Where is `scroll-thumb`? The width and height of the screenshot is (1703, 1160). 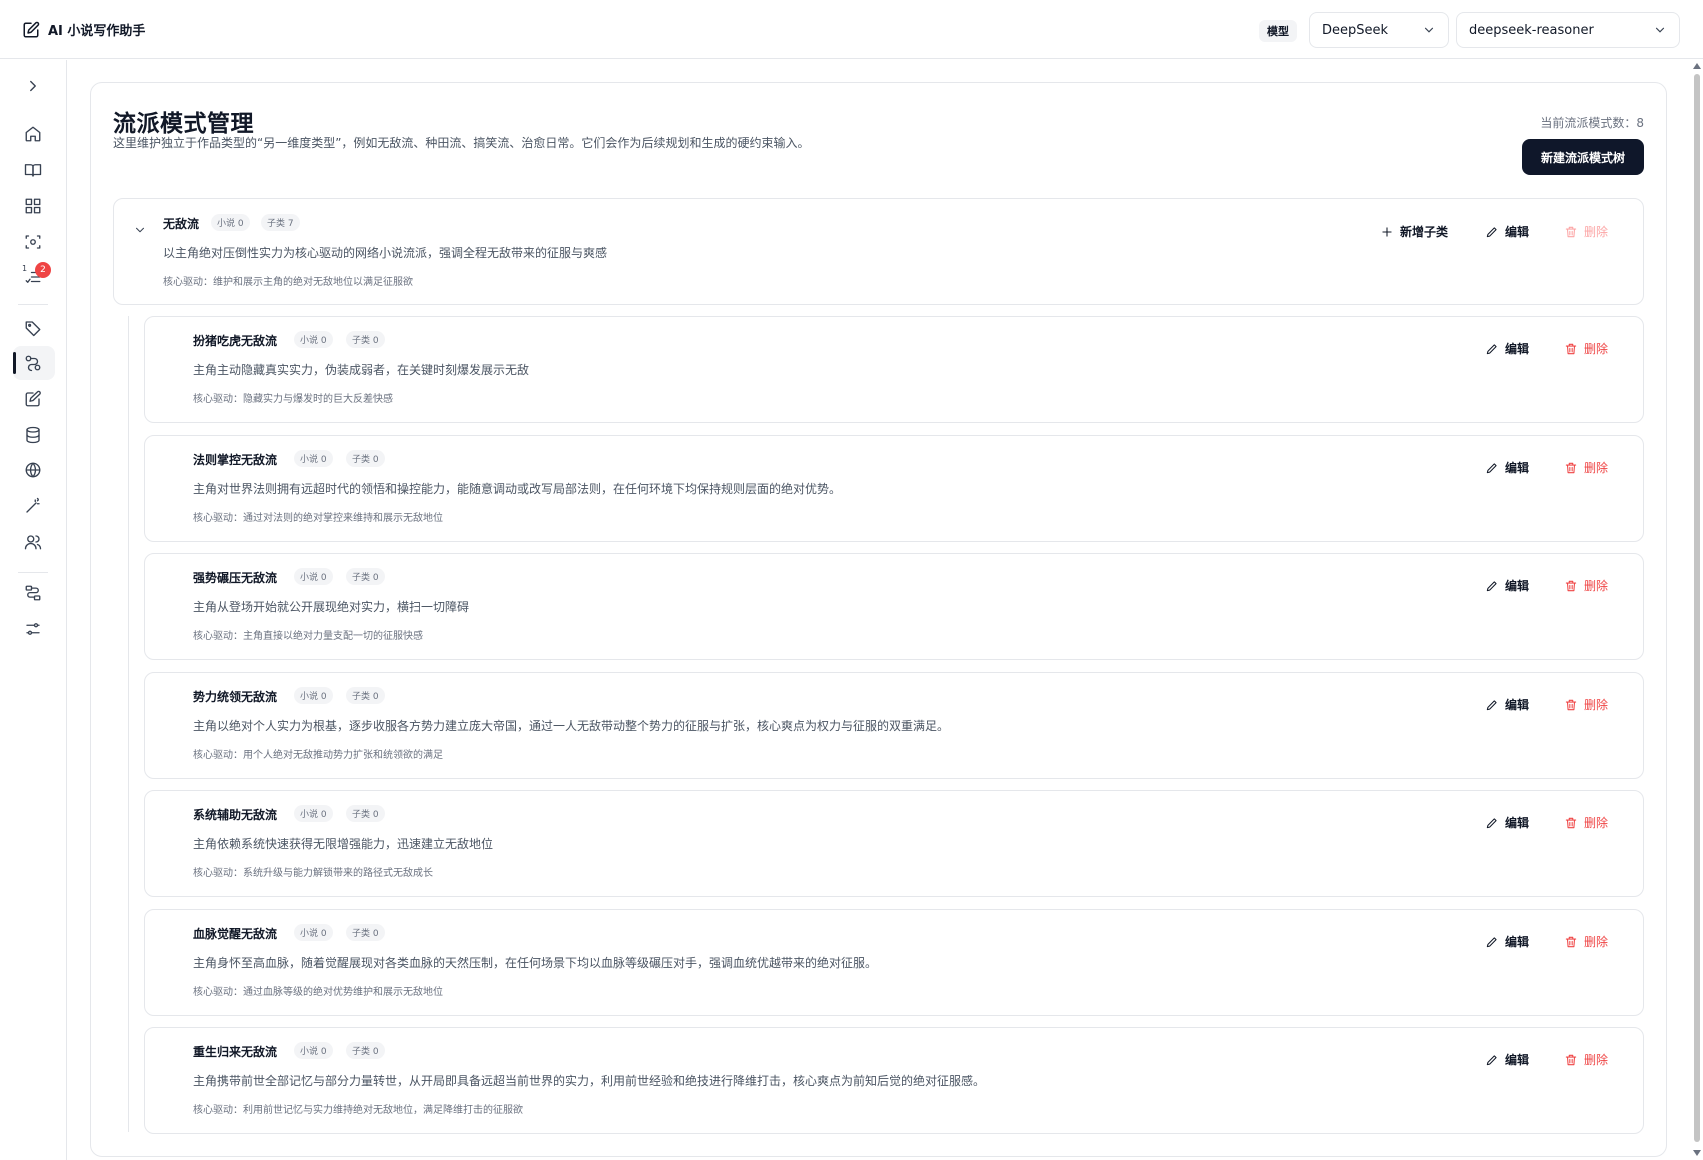
scroll-thumb is located at coordinates (1697, 608).